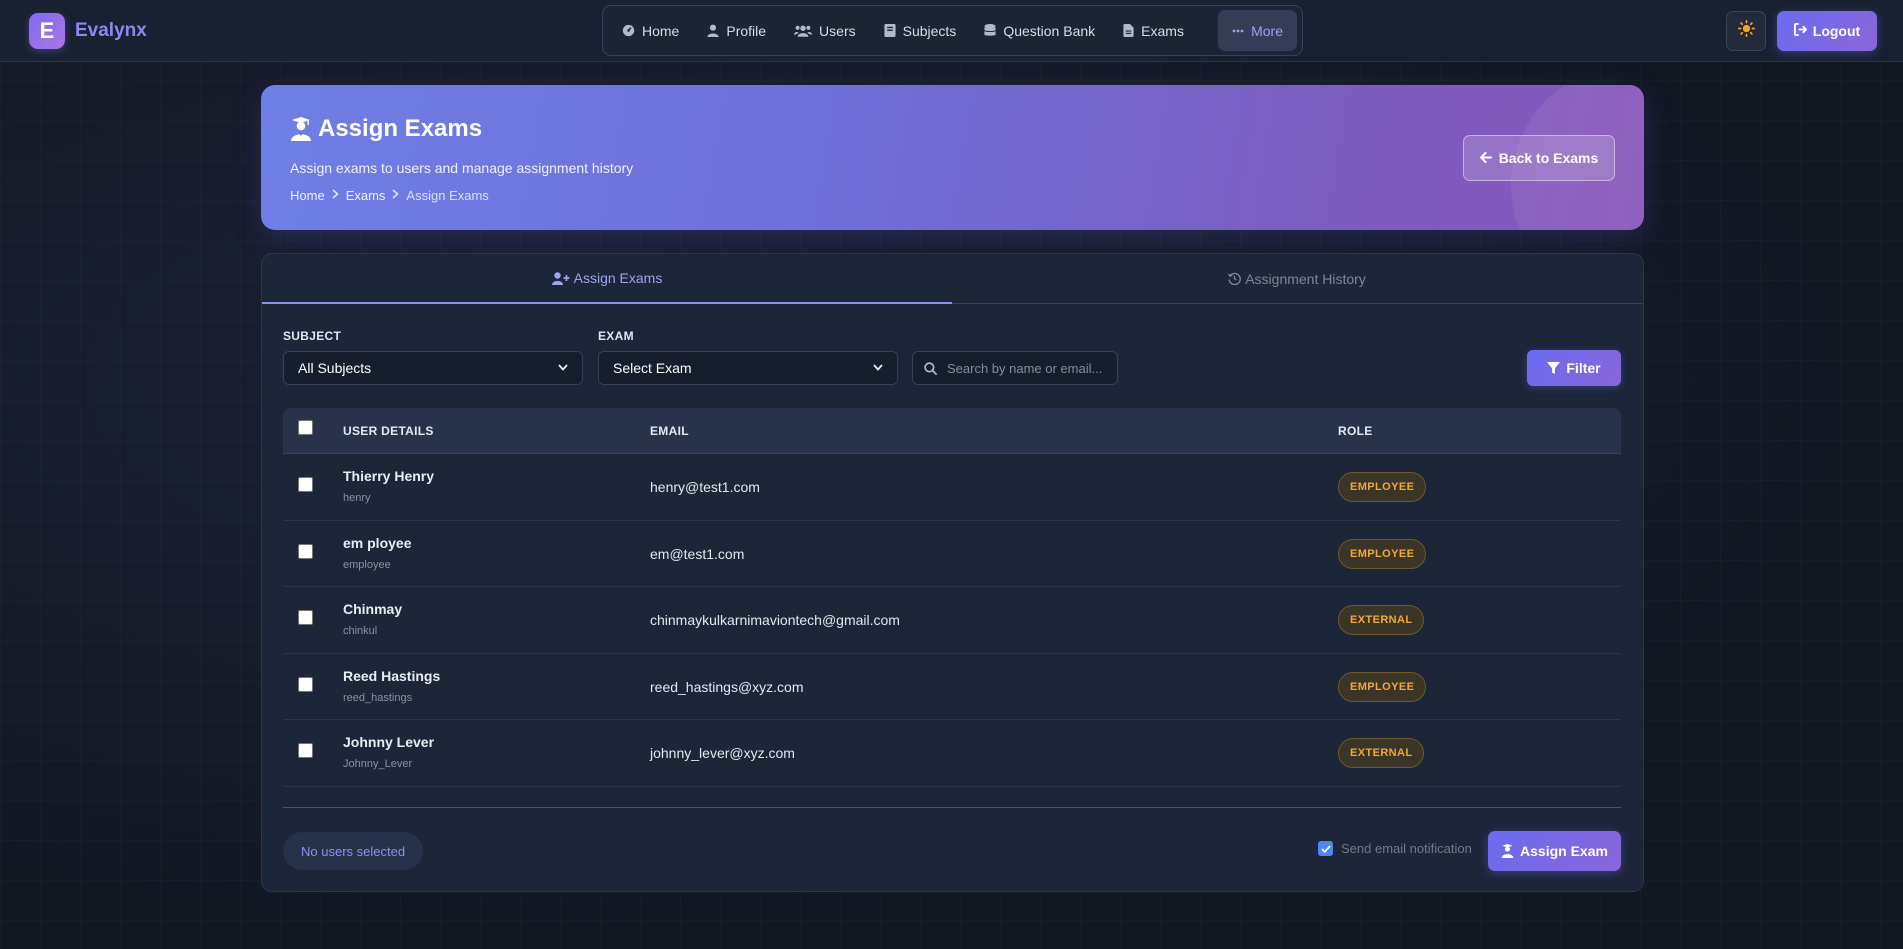 Image resolution: width=1903 pixels, height=949 pixels. I want to click on tab-assign-exams: Assign Exams, so click(607, 279).